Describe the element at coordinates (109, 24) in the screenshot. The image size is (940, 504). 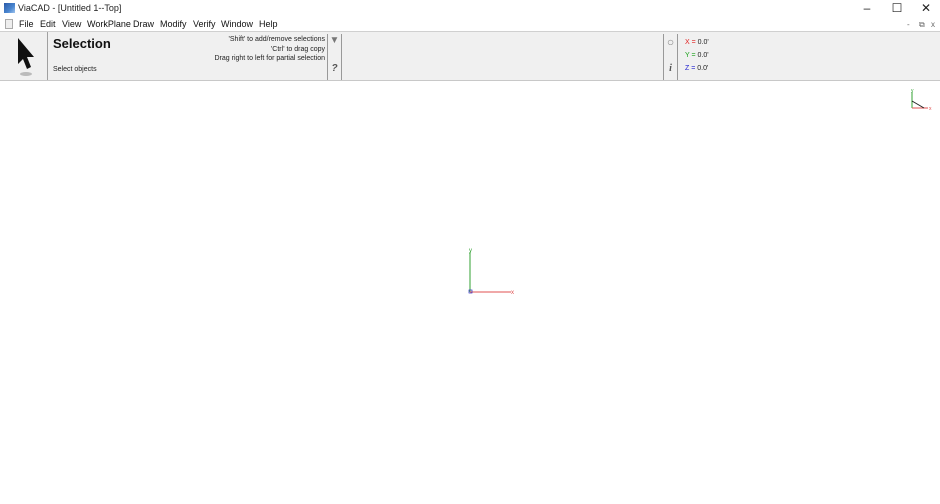
I see `menu-workplane: WorkPlane` at that location.